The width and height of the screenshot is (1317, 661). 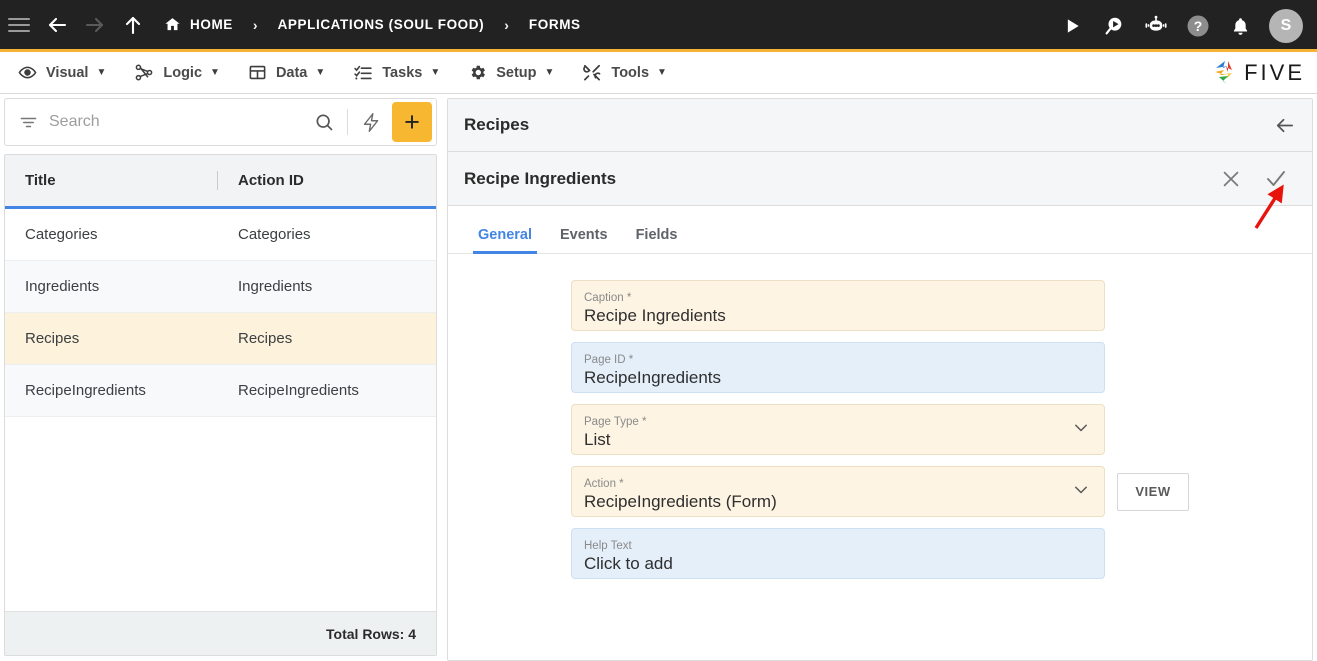 What do you see at coordinates (1114, 26) in the screenshot?
I see `debug-run-icon` at bounding box center [1114, 26].